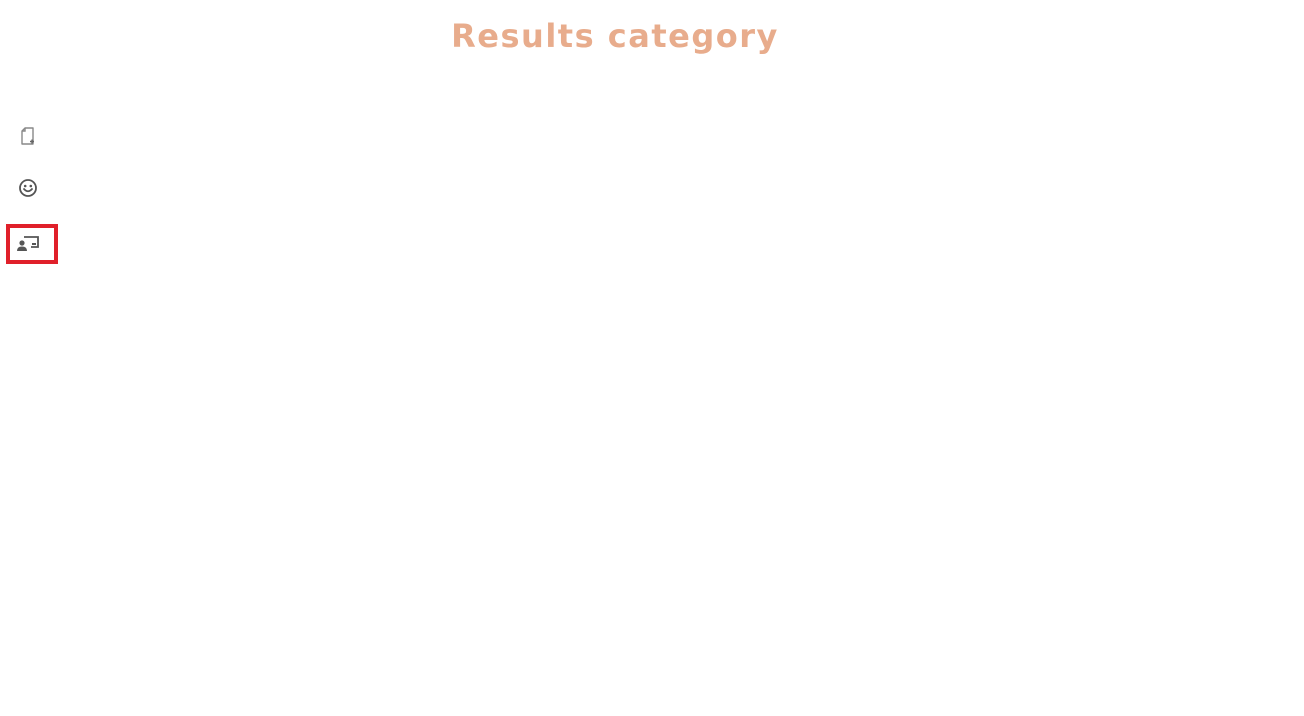  Describe the element at coordinates (30, 358) in the screenshot. I see `sidebar` at that location.